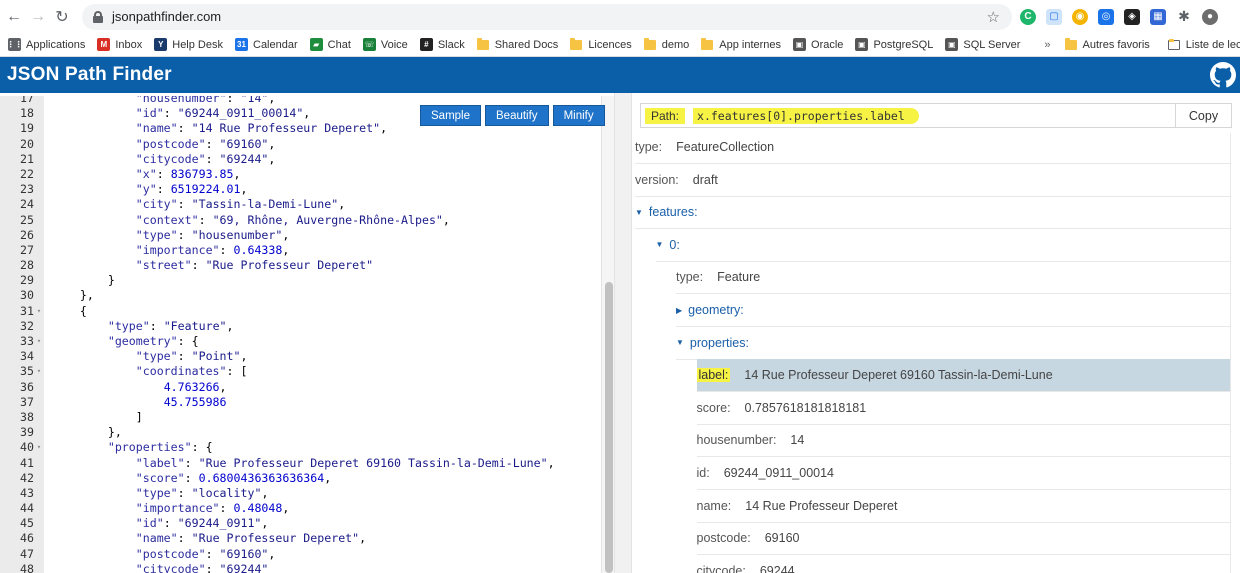  What do you see at coordinates (609, 427) in the screenshot?
I see `editor-scroll-thumb` at bounding box center [609, 427].